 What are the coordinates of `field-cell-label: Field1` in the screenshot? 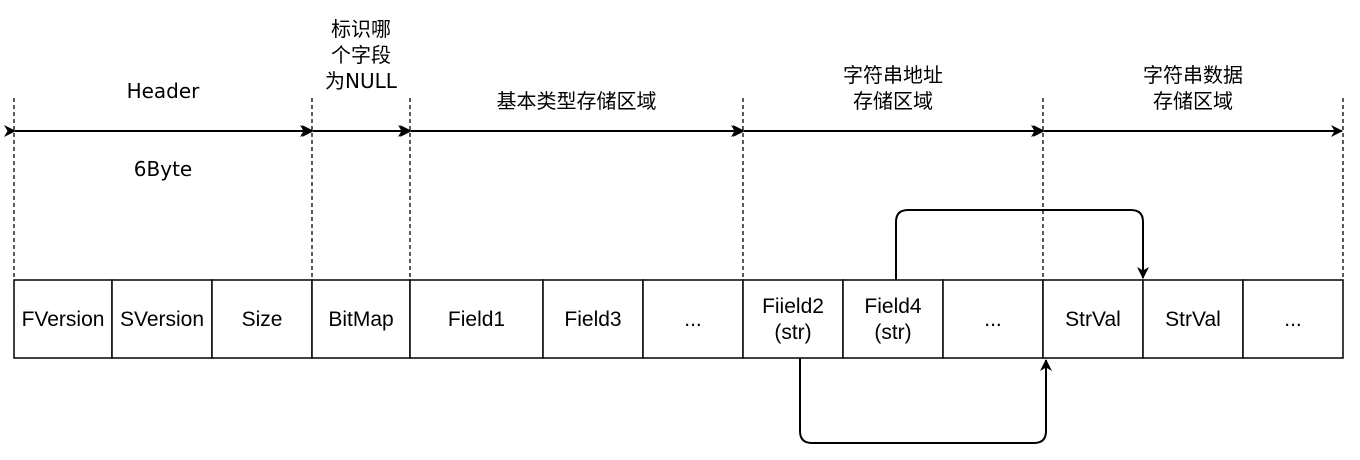 It's located at (476, 319).